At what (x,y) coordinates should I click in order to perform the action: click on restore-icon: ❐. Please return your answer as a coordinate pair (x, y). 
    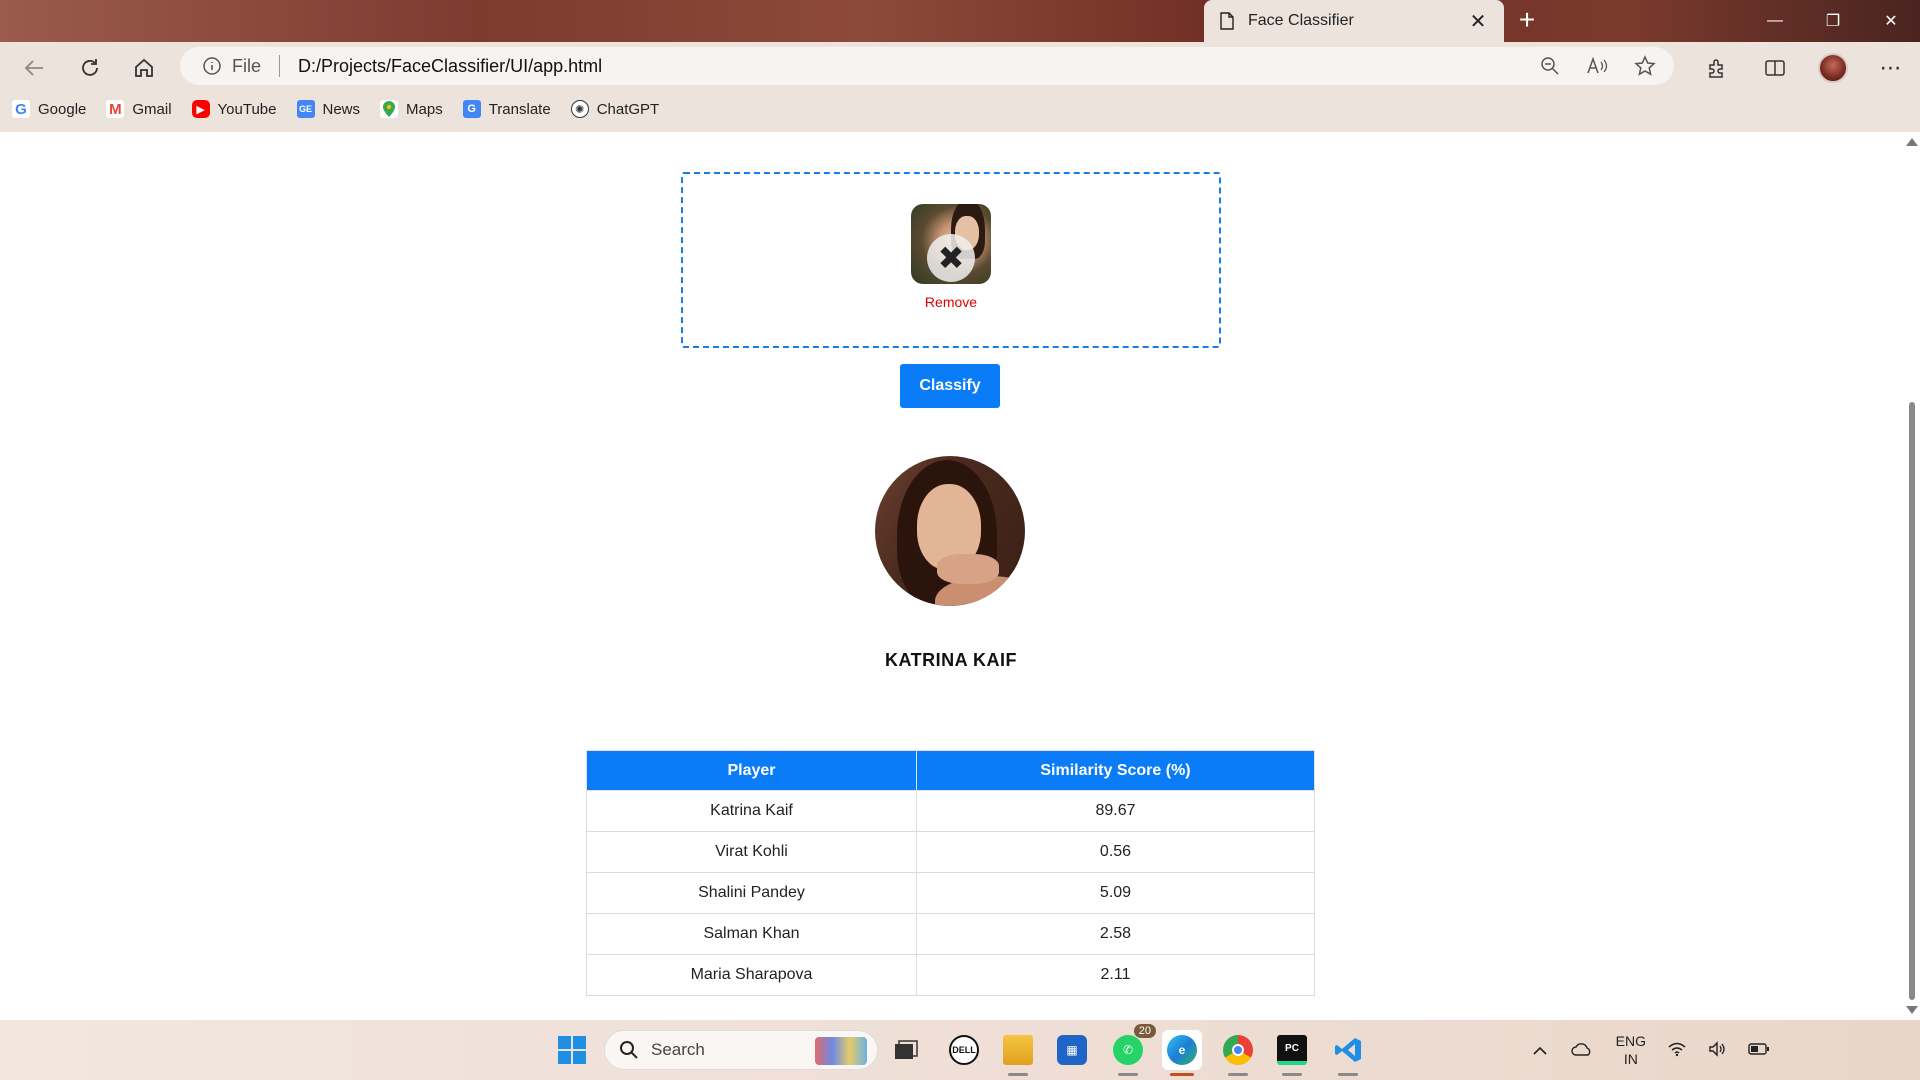
    Looking at the image, I should click on (1833, 21).